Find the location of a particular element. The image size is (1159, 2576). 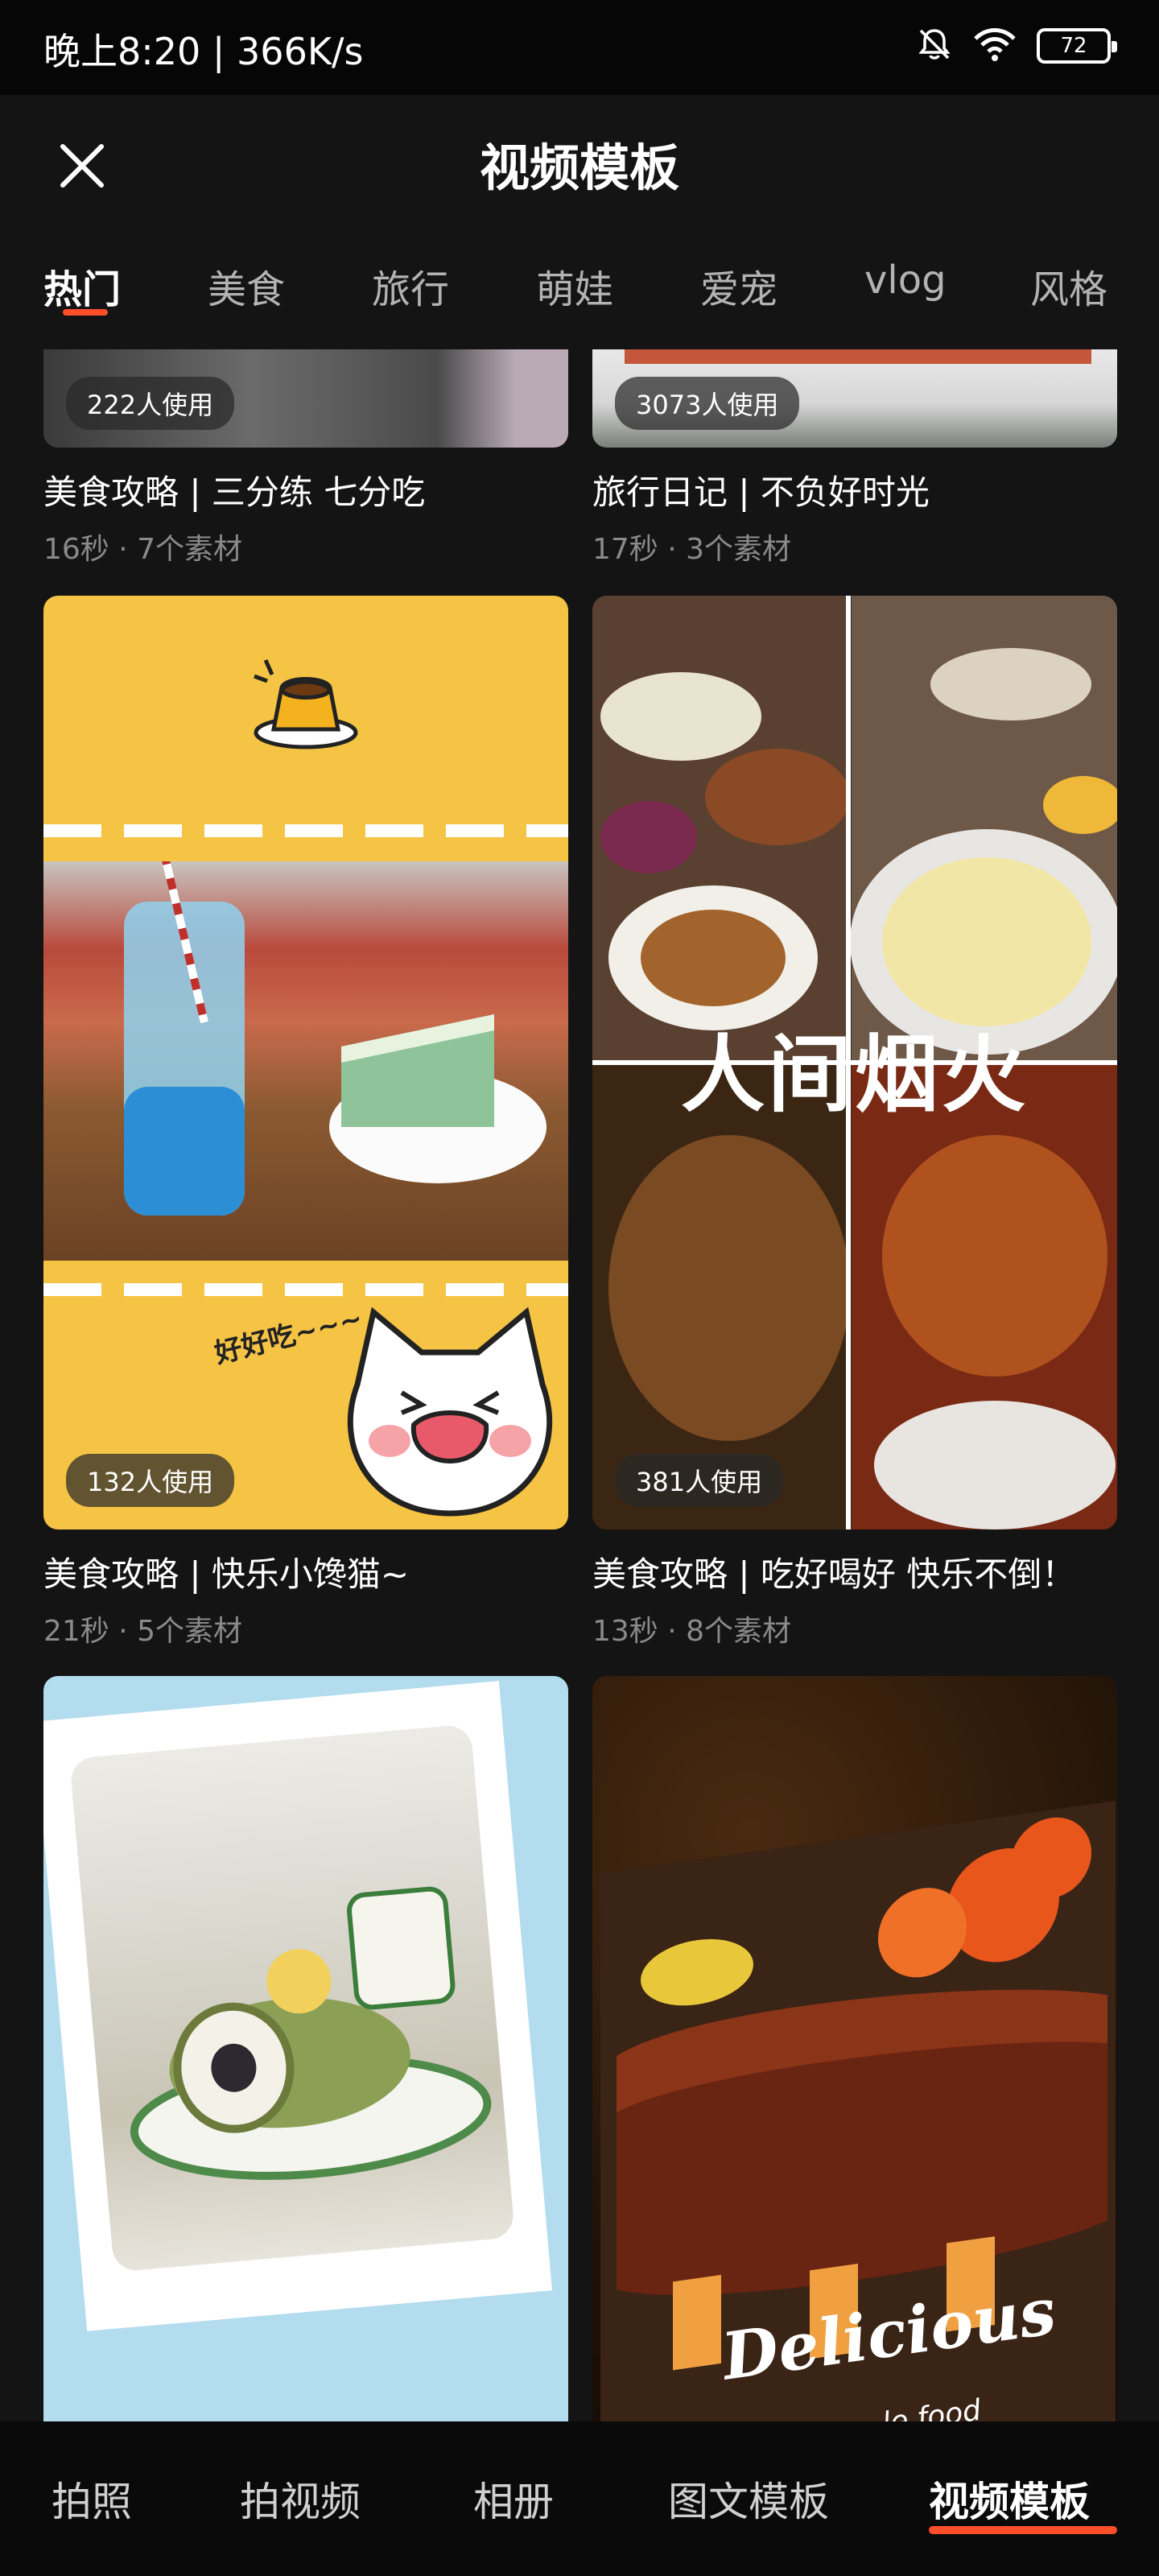

template-meta: 17秒 · 3个素材 is located at coordinates (692, 549).